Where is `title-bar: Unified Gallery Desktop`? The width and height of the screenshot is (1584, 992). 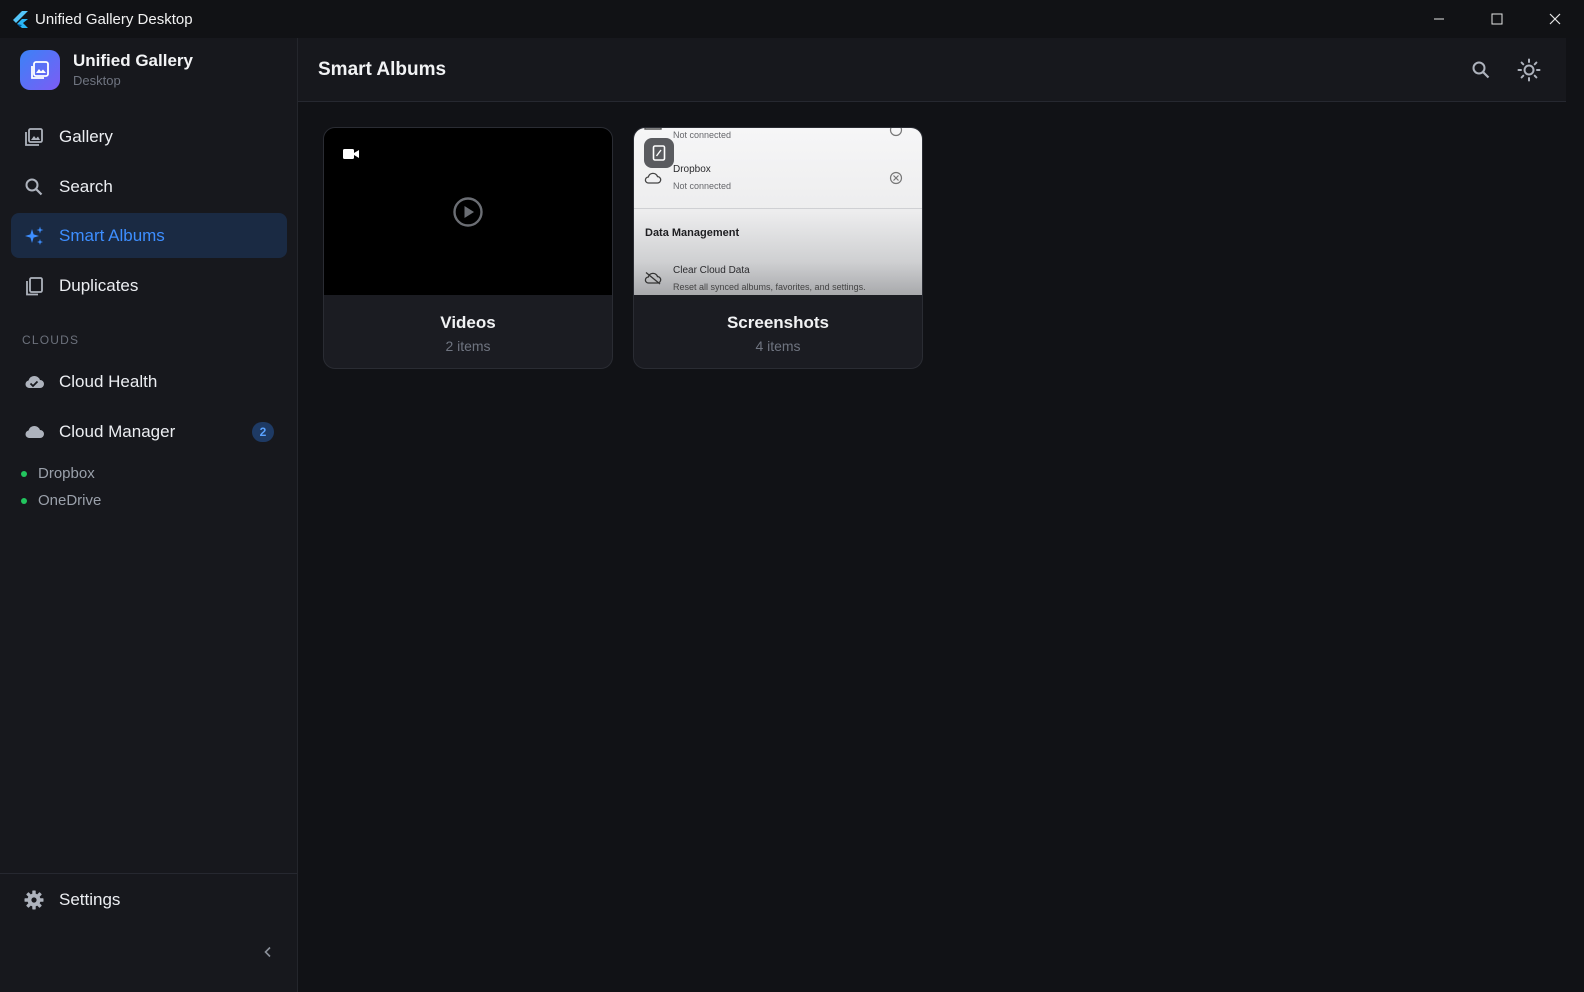 title-bar: Unified Gallery Desktop is located at coordinates (792, 19).